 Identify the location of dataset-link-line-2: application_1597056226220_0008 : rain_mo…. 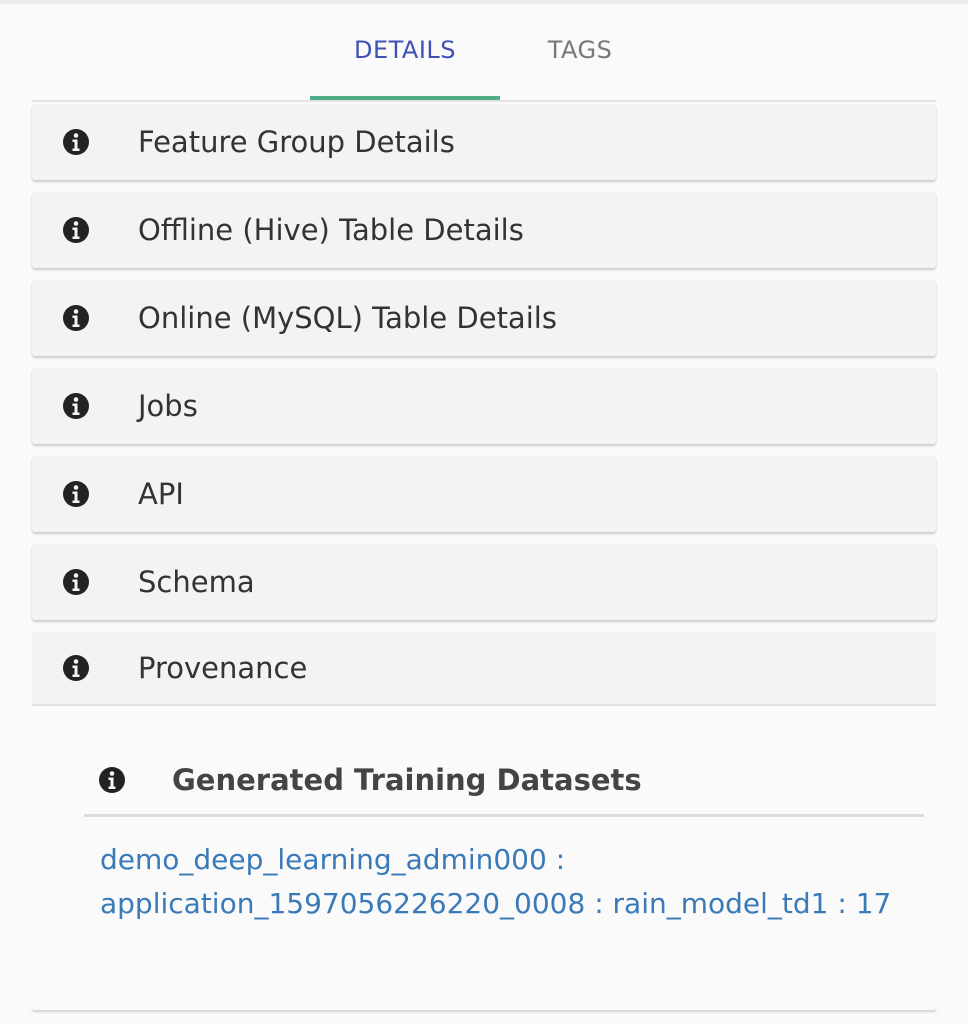
(496, 903).